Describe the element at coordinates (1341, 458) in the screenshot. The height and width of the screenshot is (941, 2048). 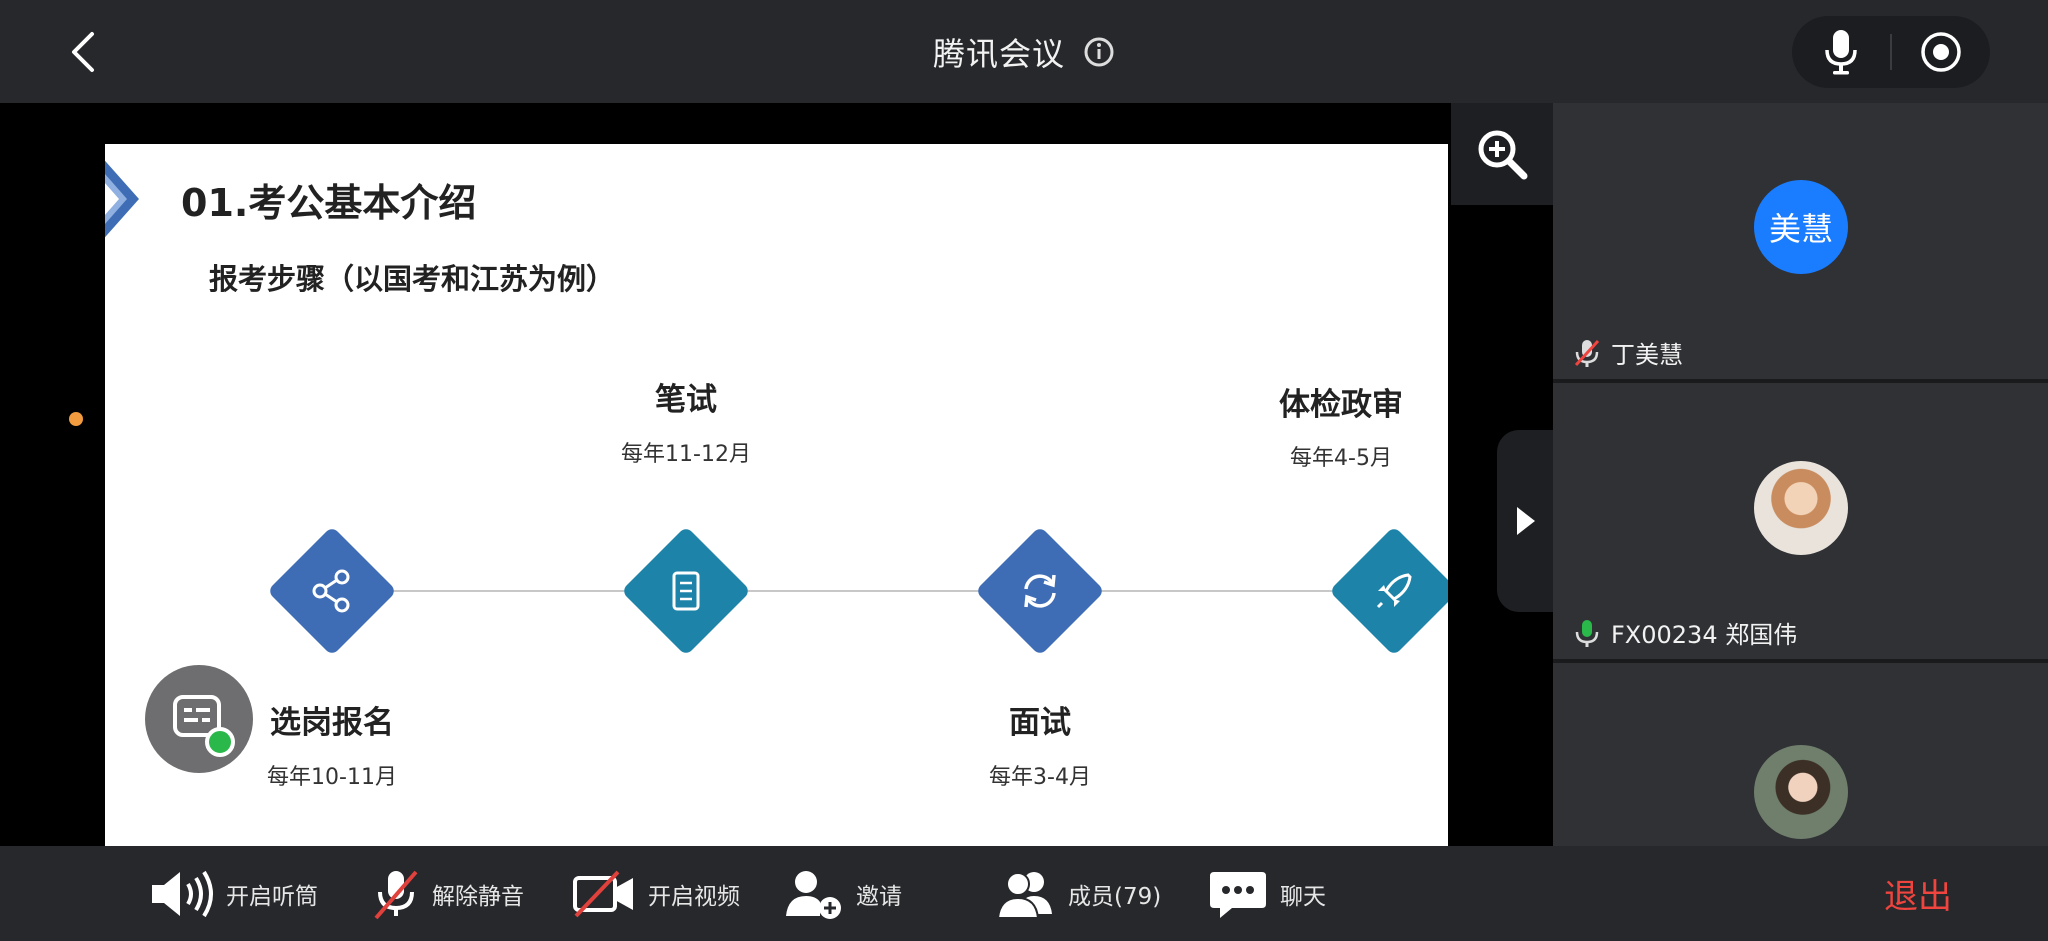
I see `step-date: 每年4-5月` at that location.